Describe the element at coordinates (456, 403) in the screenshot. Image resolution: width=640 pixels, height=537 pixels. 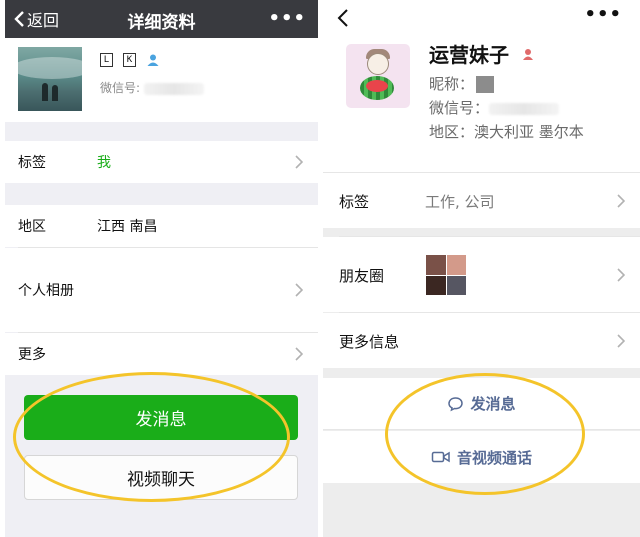
I see `chat-bubble-icon` at that location.